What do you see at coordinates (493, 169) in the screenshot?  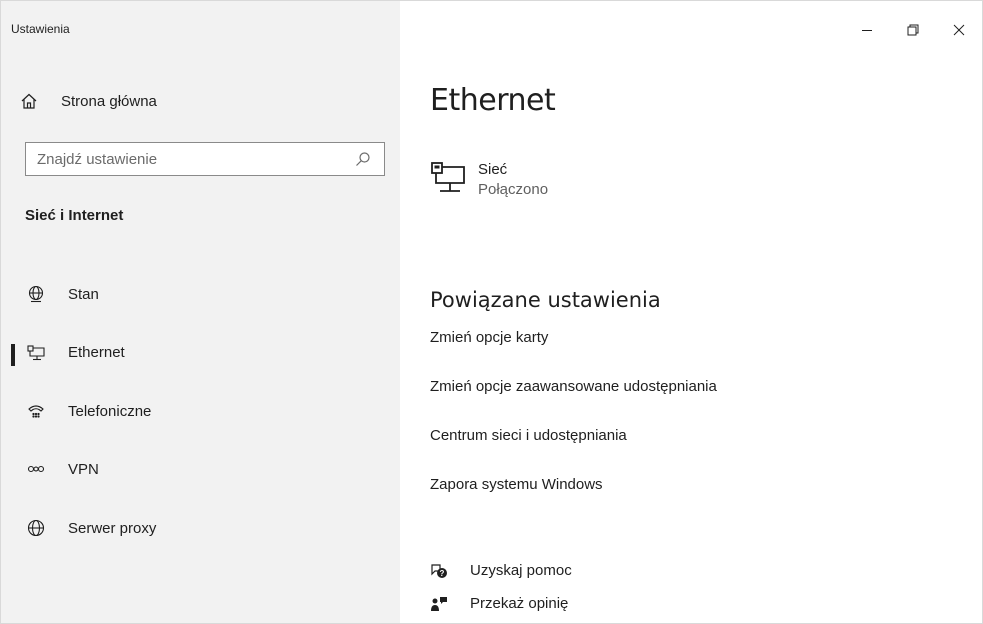 I see `network-name: Sieć` at bounding box center [493, 169].